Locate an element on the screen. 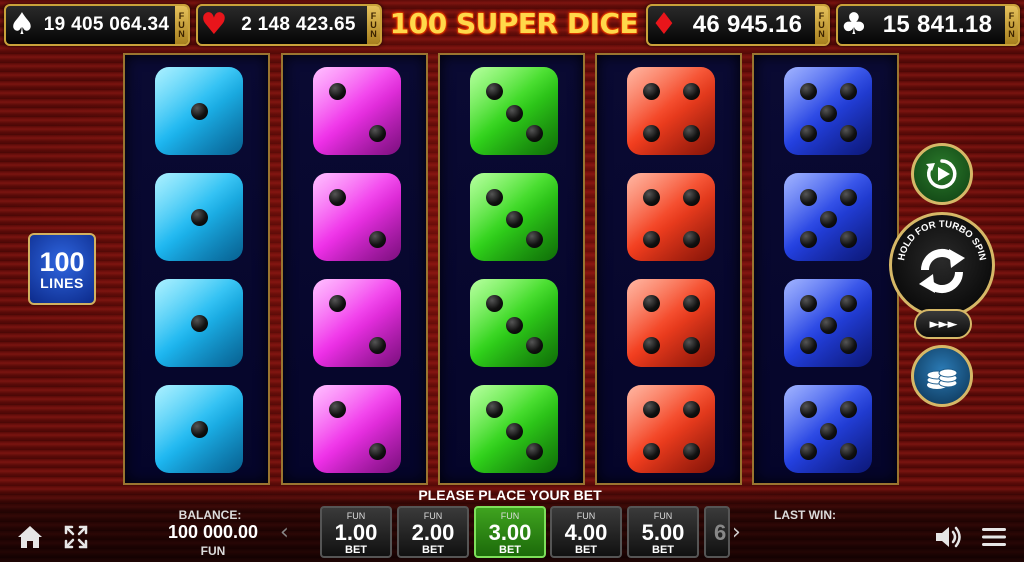  bet-option: FUN 4.00 BET is located at coordinates (586, 532).